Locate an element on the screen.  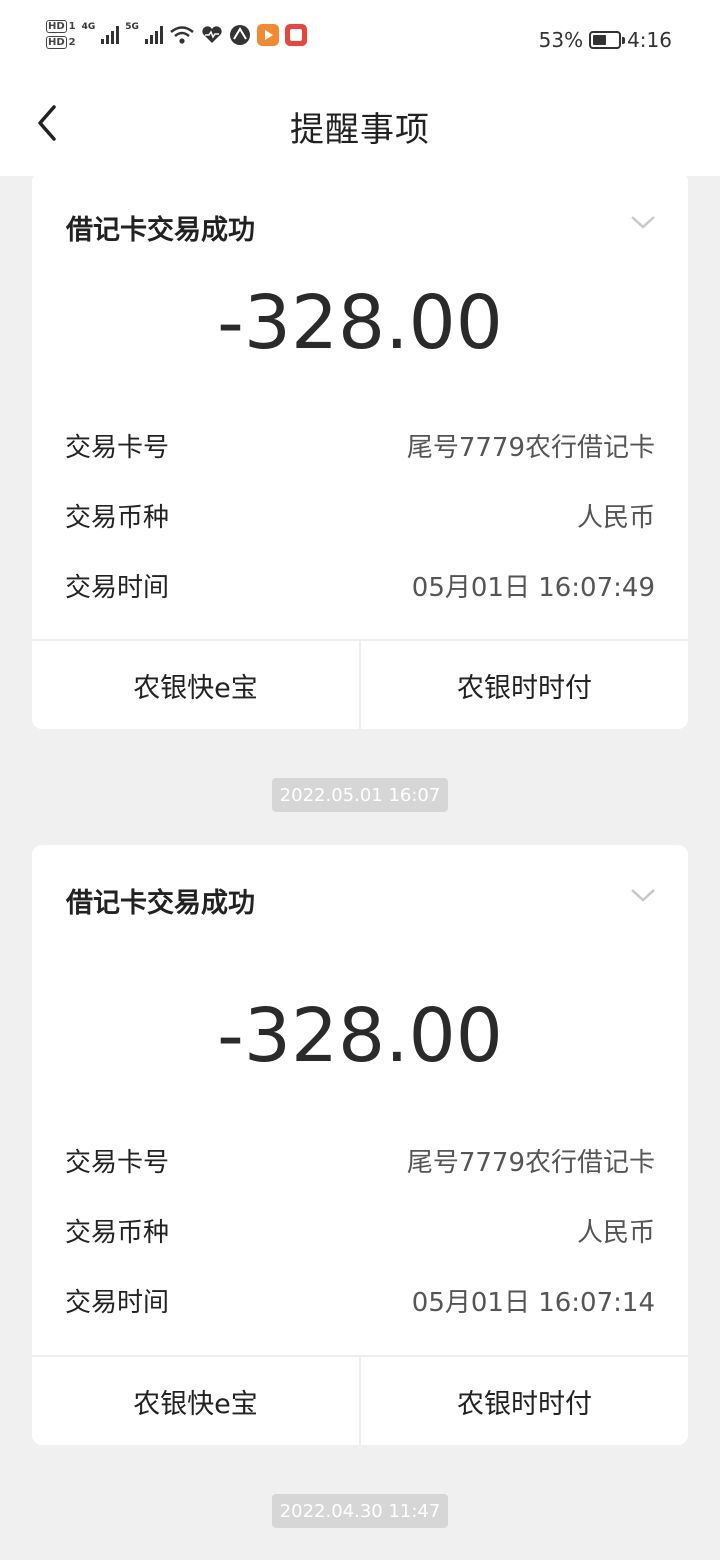
hd-indicator-1: HD 1 is located at coordinates (61, 26).